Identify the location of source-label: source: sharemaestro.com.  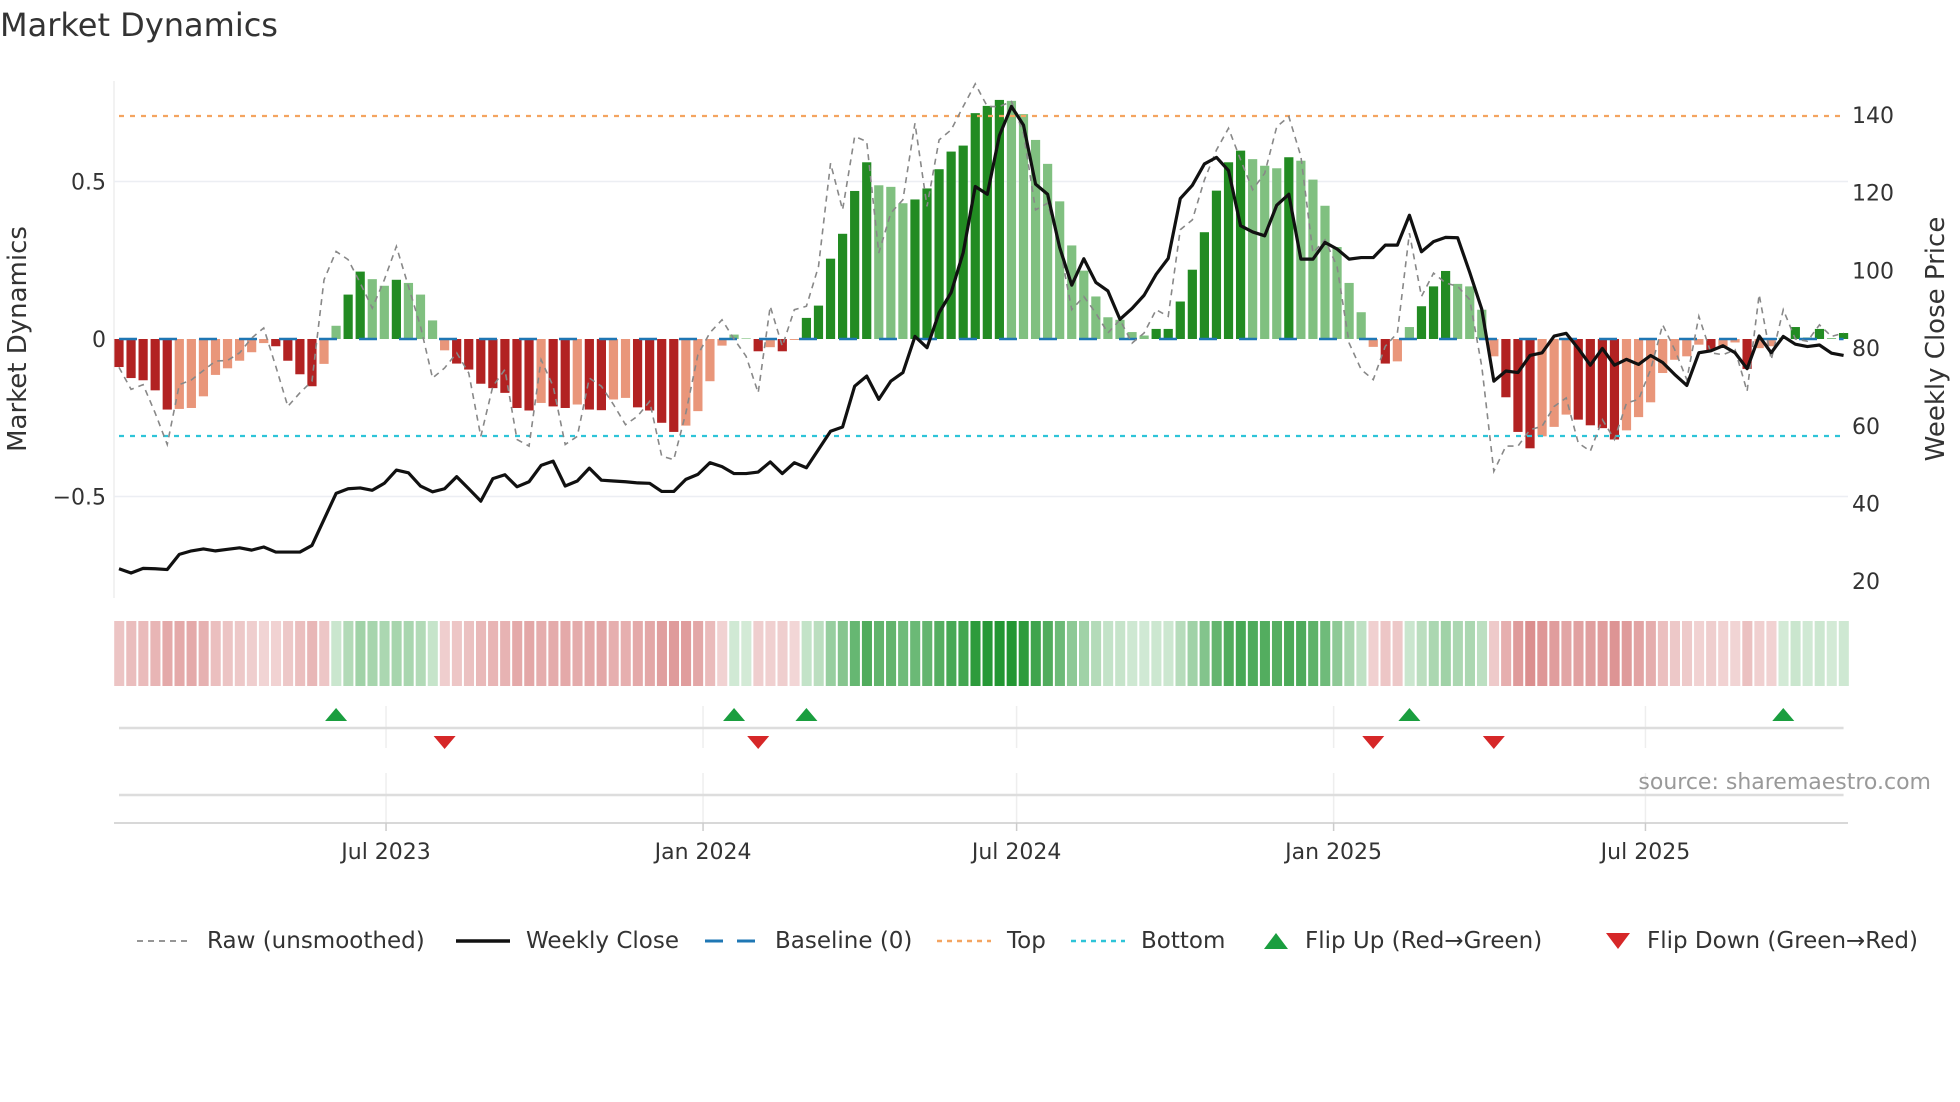
(1784, 782).